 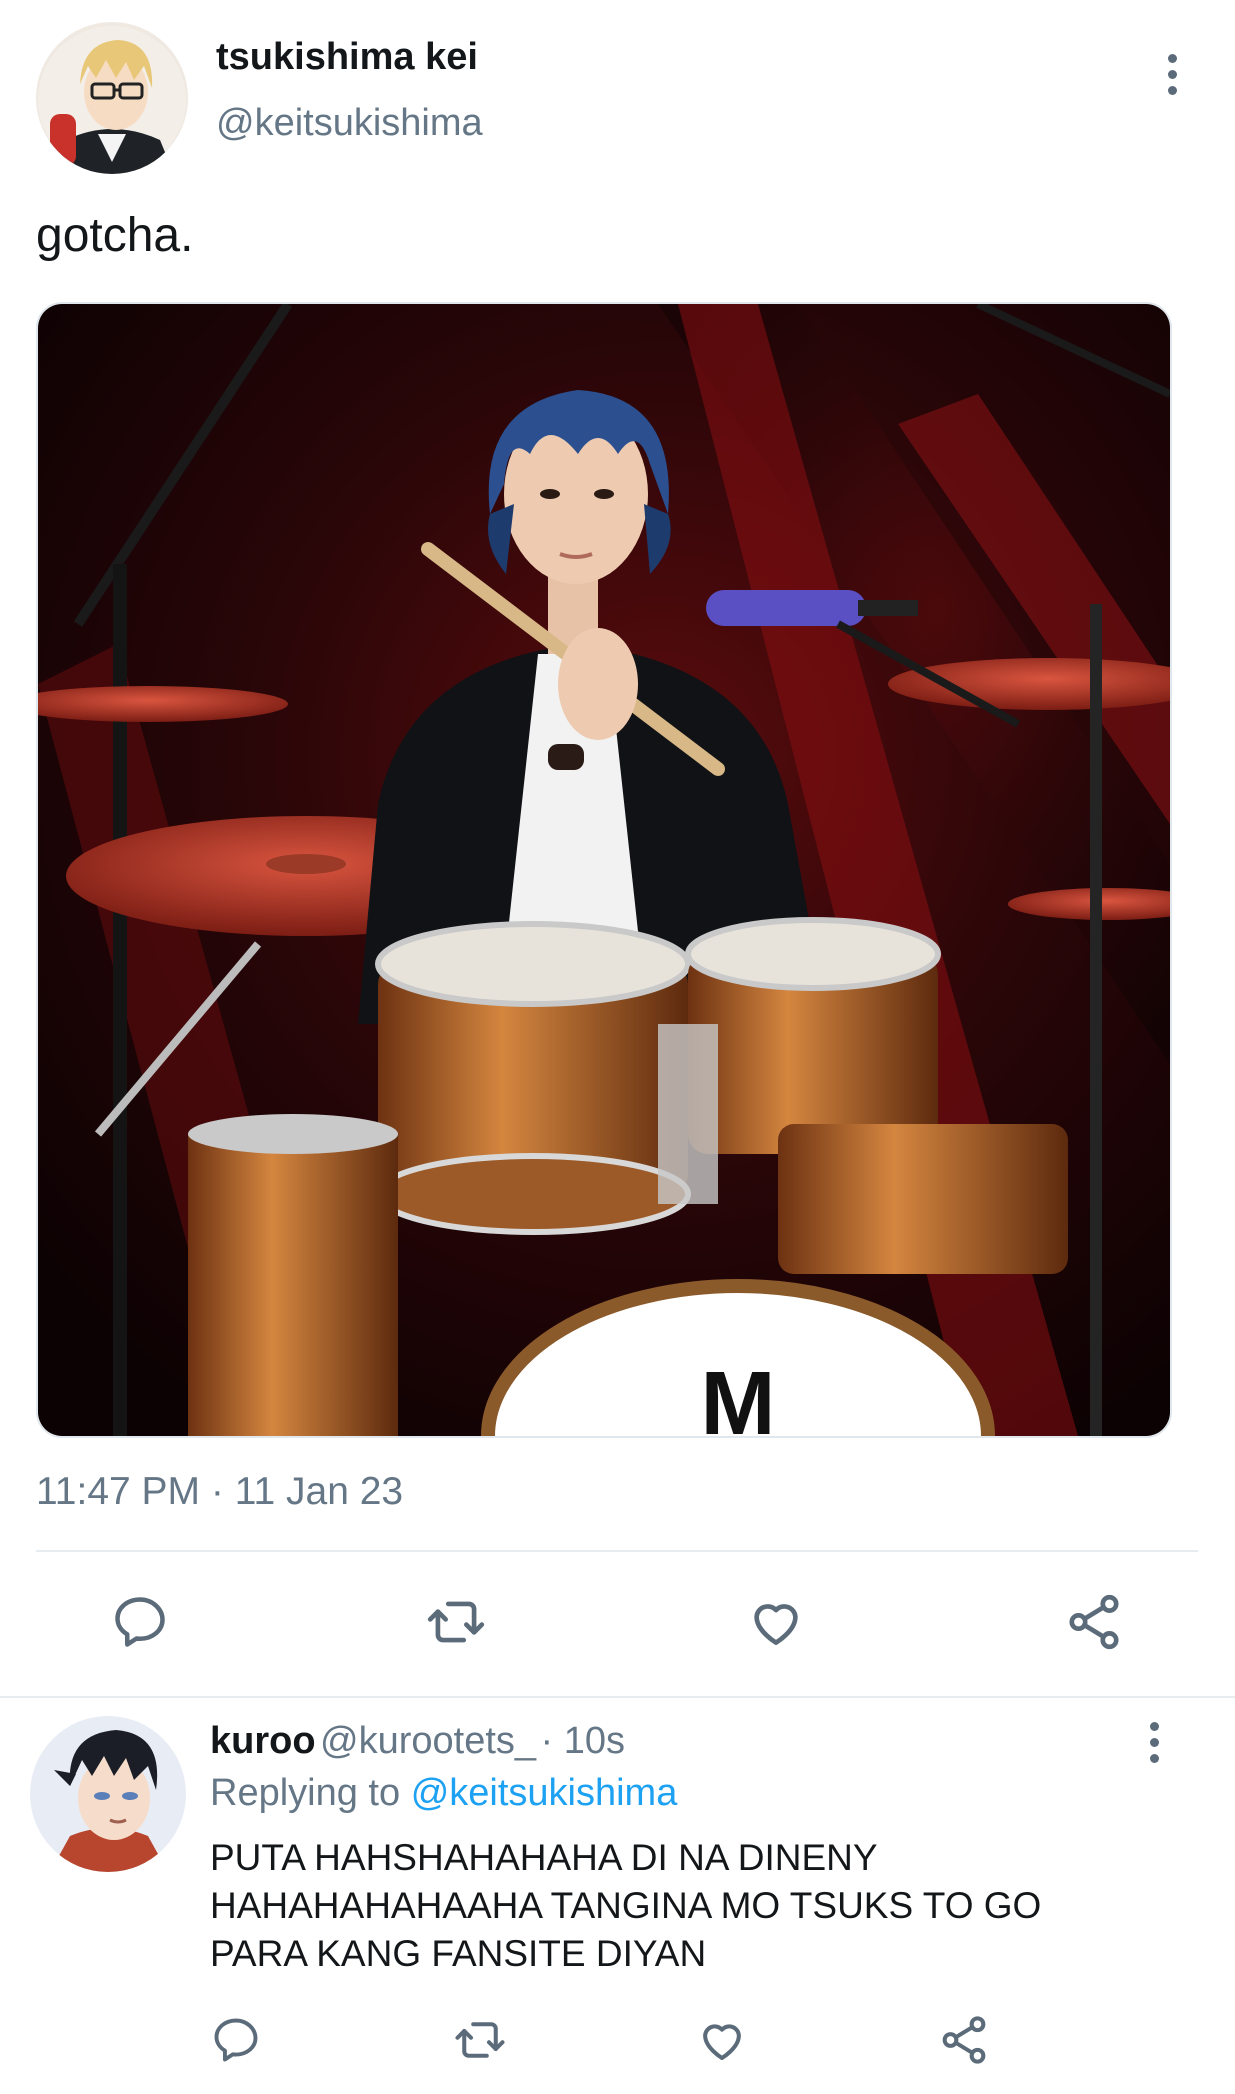 I want to click on more-options-icon, so click(x=1172, y=74).